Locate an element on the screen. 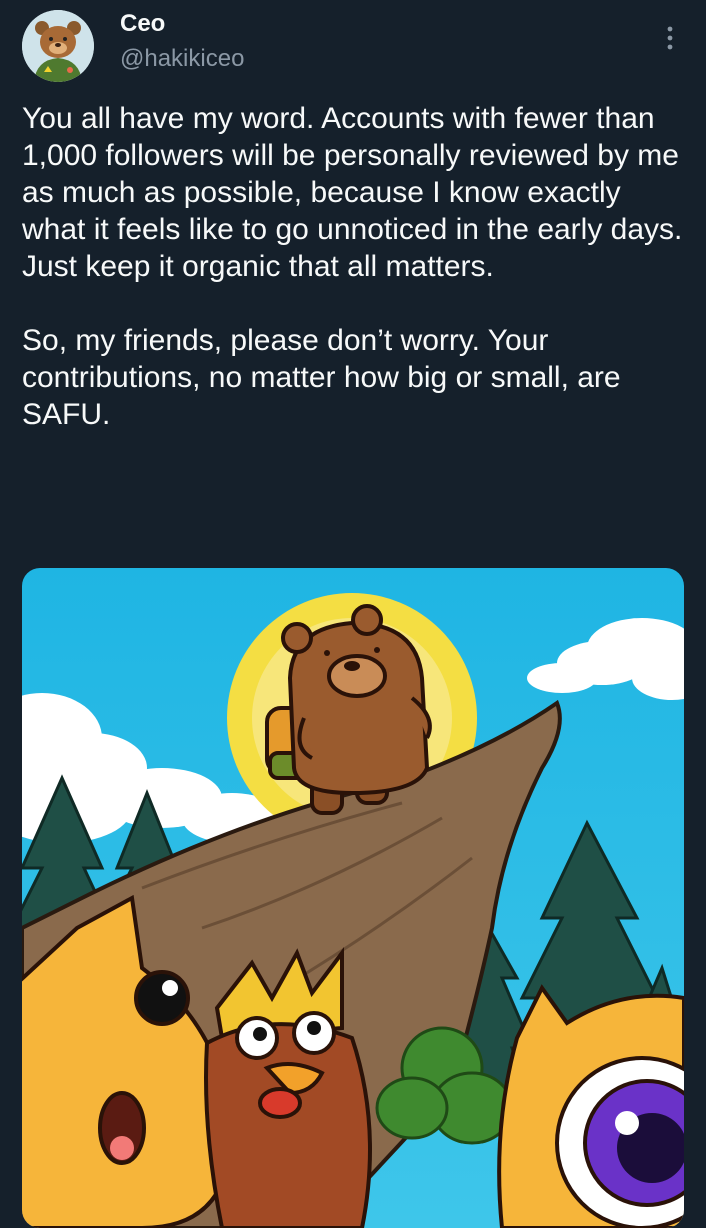  more-options-button is located at coordinates (670, 38).